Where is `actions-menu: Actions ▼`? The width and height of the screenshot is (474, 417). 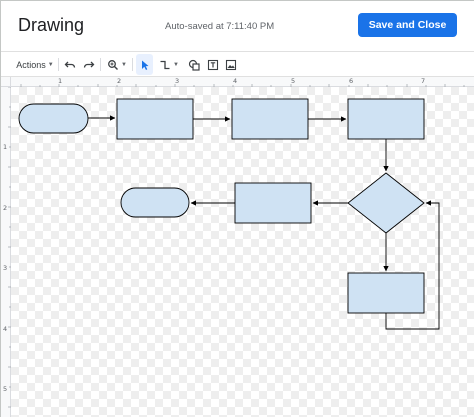
actions-menu: Actions ▼ is located at coordinates (35, 64).